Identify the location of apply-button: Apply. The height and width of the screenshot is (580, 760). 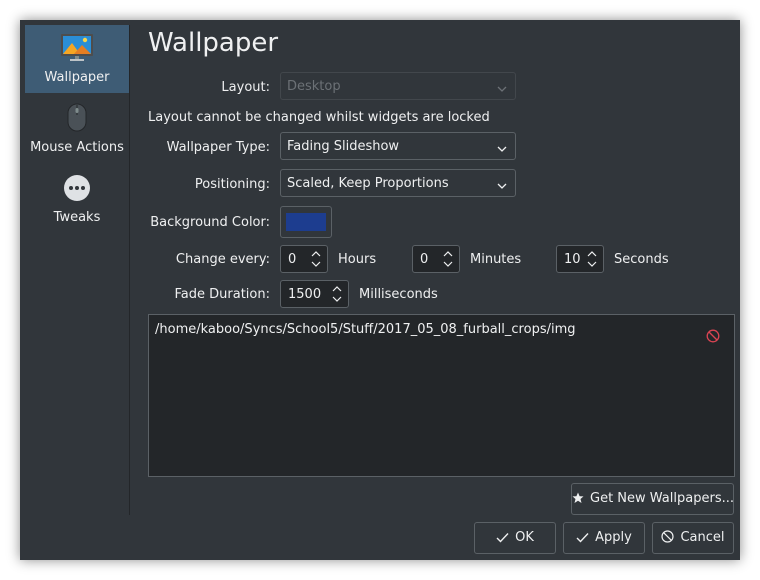
(604, 538).